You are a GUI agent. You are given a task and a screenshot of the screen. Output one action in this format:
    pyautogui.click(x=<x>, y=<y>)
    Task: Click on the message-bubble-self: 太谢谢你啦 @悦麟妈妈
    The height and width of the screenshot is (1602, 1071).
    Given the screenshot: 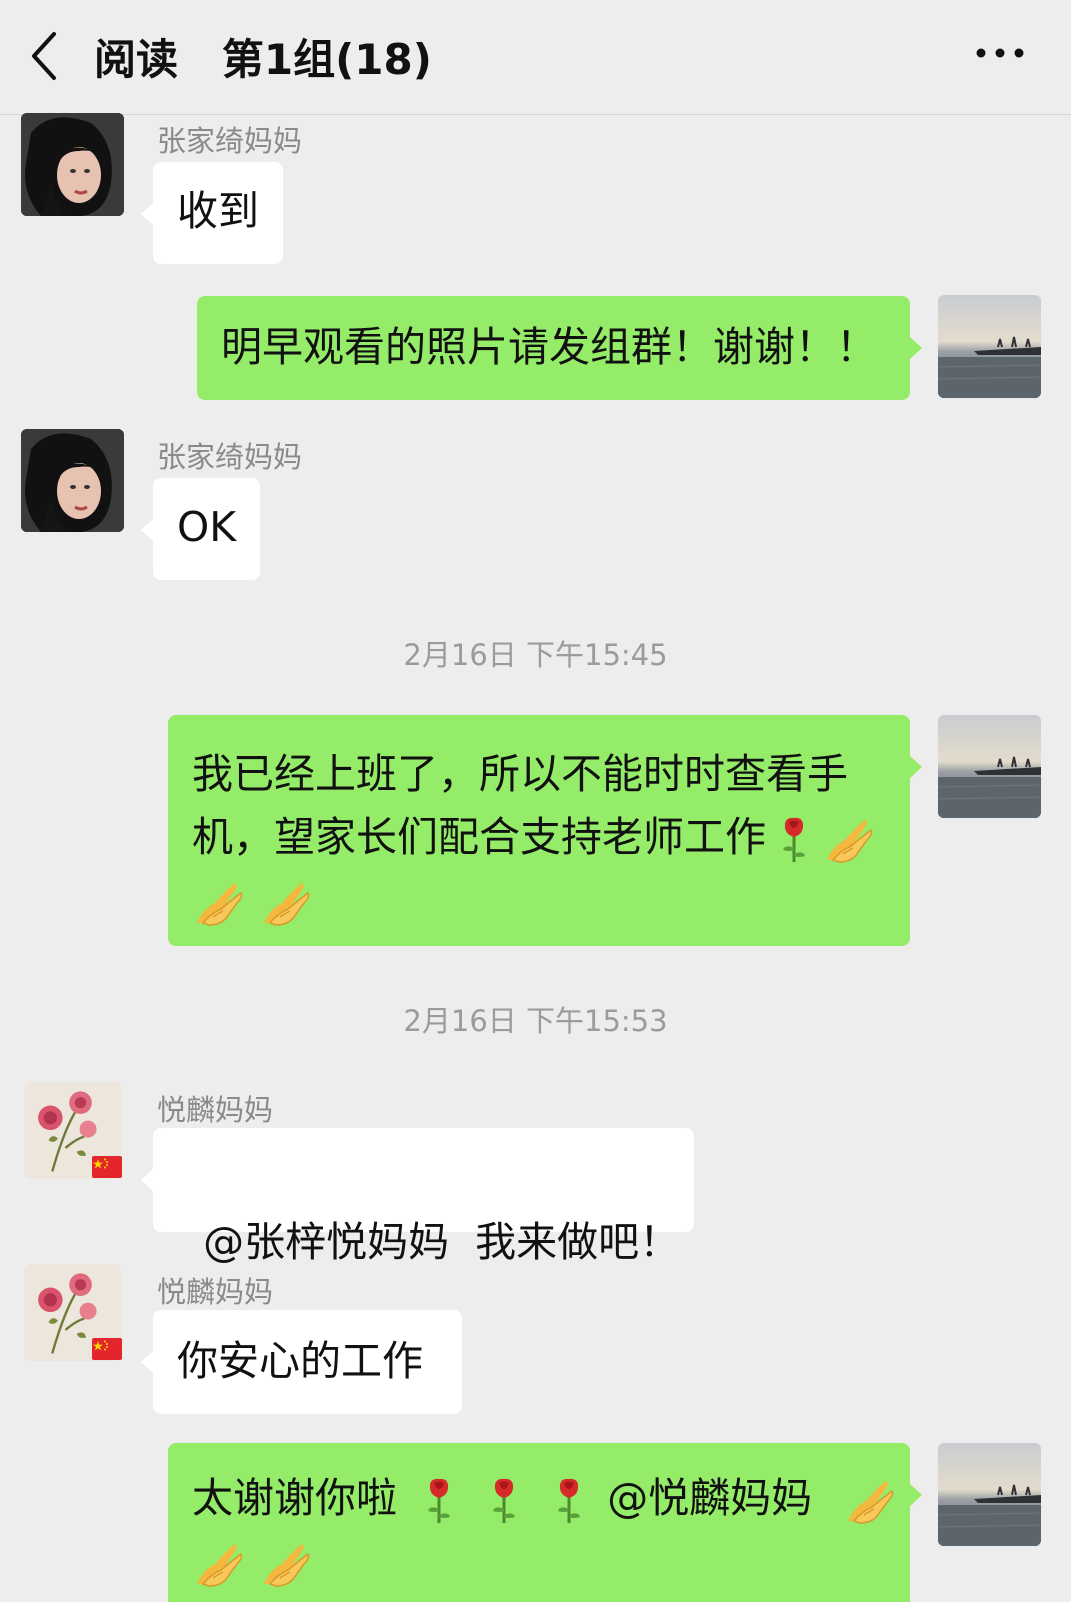 What is the action you would take?
    pyautogui.click(x=545, y=1522)
    